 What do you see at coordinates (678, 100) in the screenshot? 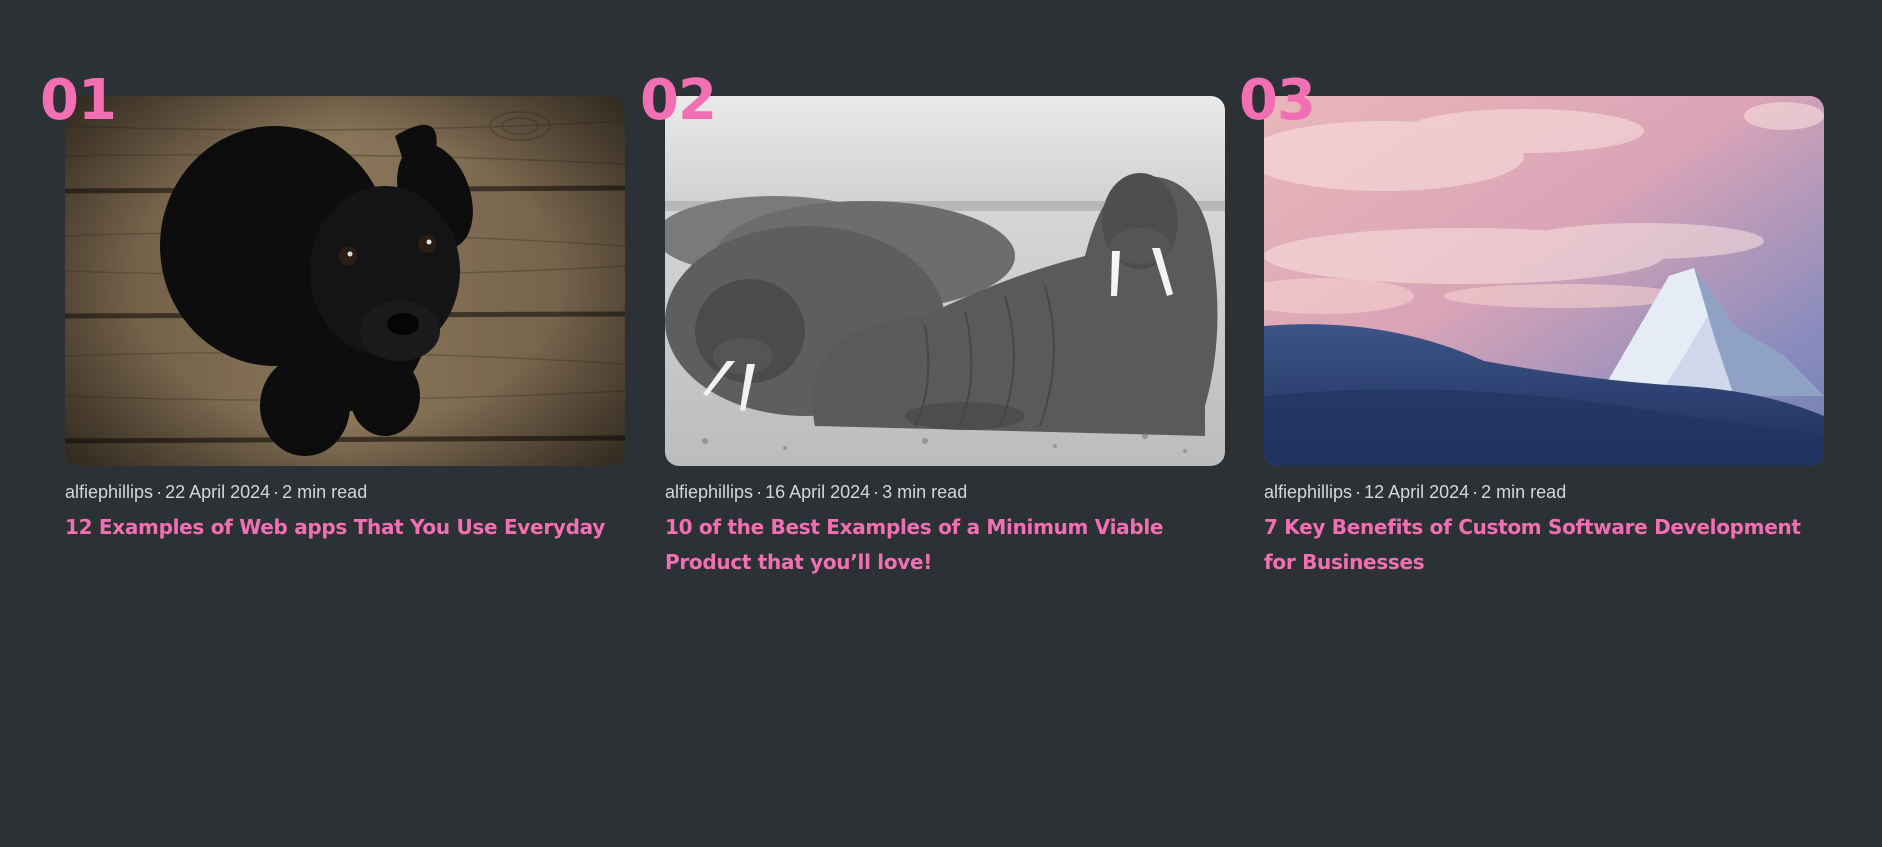
I see `post-index-number: 02` at bounding box center [678, 100].